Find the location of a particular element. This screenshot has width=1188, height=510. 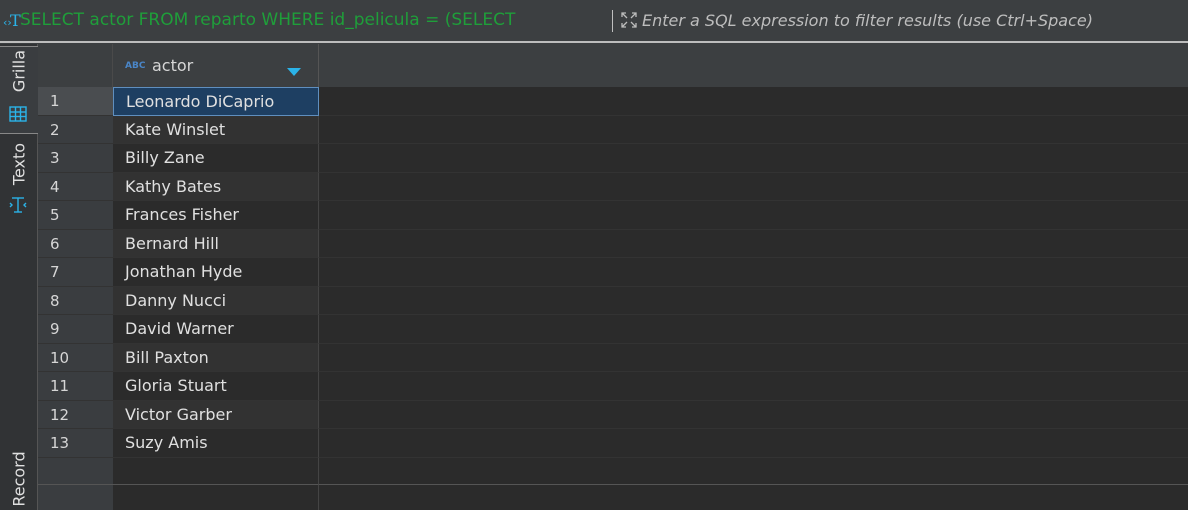

row-number: 8 is located at coordinates (75, 300).